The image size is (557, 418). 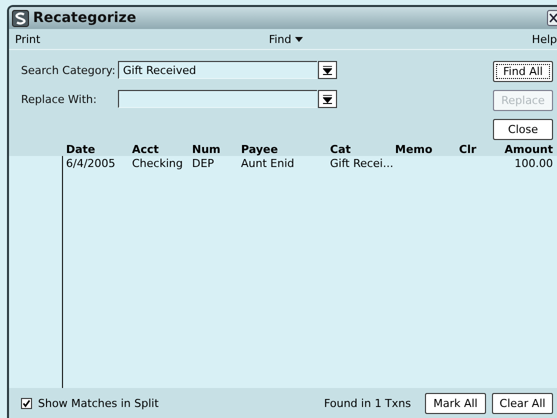 What do you see at coordinates (534, 164) in the screenshot?
I see `table-cell-text: 100.00` at bounding box center [534, 164].